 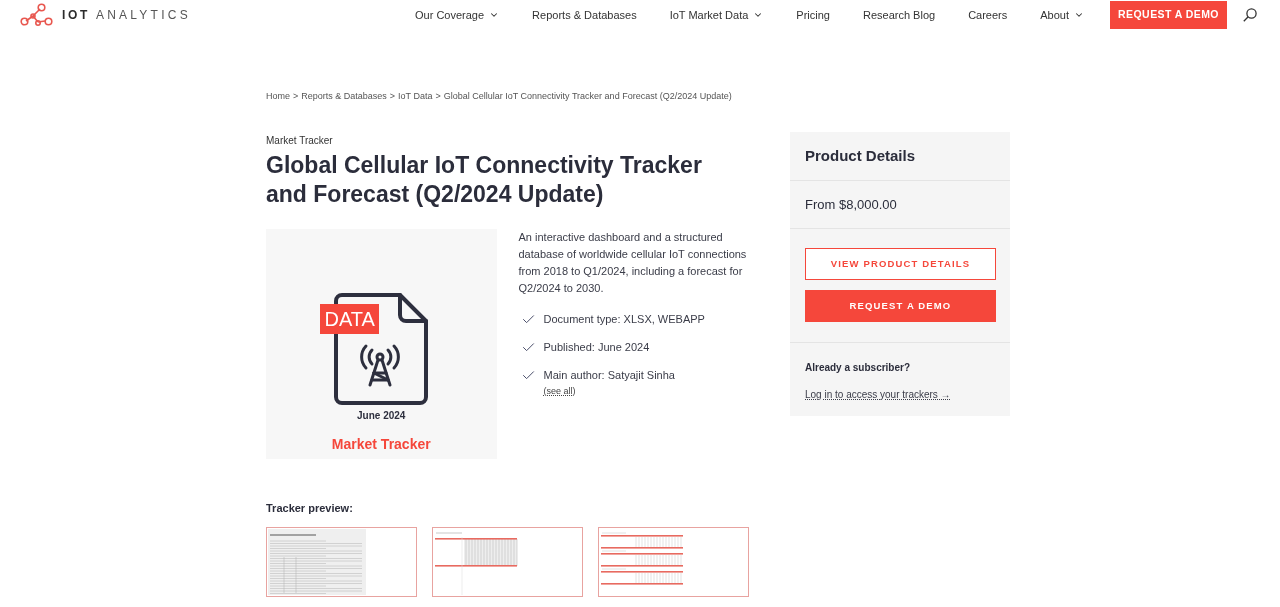 What do you see at coordinates (278, 96) in the screenshot?
I see `breadcrumb-link: Home` at bounding box center [278, 96].